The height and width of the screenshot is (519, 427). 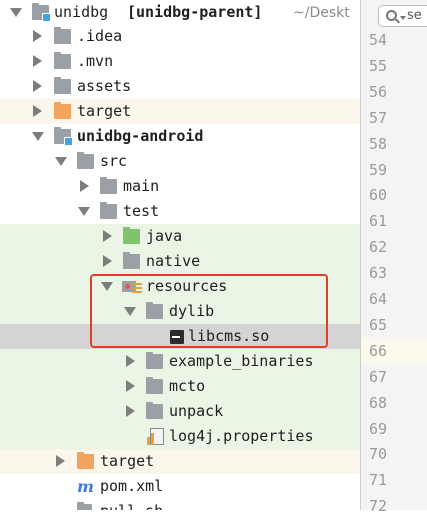 What do you see at coordinates (241, 436) in the screenshot?
I see `tree-label: log4j.properties` at bounding box center [241, 436].